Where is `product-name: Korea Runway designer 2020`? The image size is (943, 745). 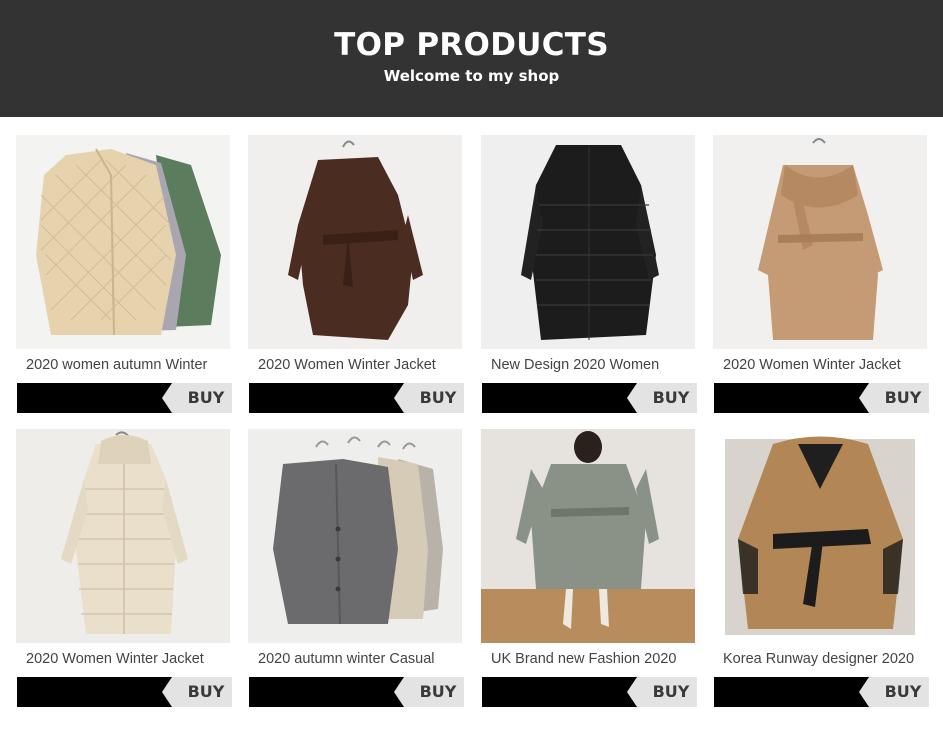 product-name: Korea Runway designer 2020 is located at coordinates (828, 659).